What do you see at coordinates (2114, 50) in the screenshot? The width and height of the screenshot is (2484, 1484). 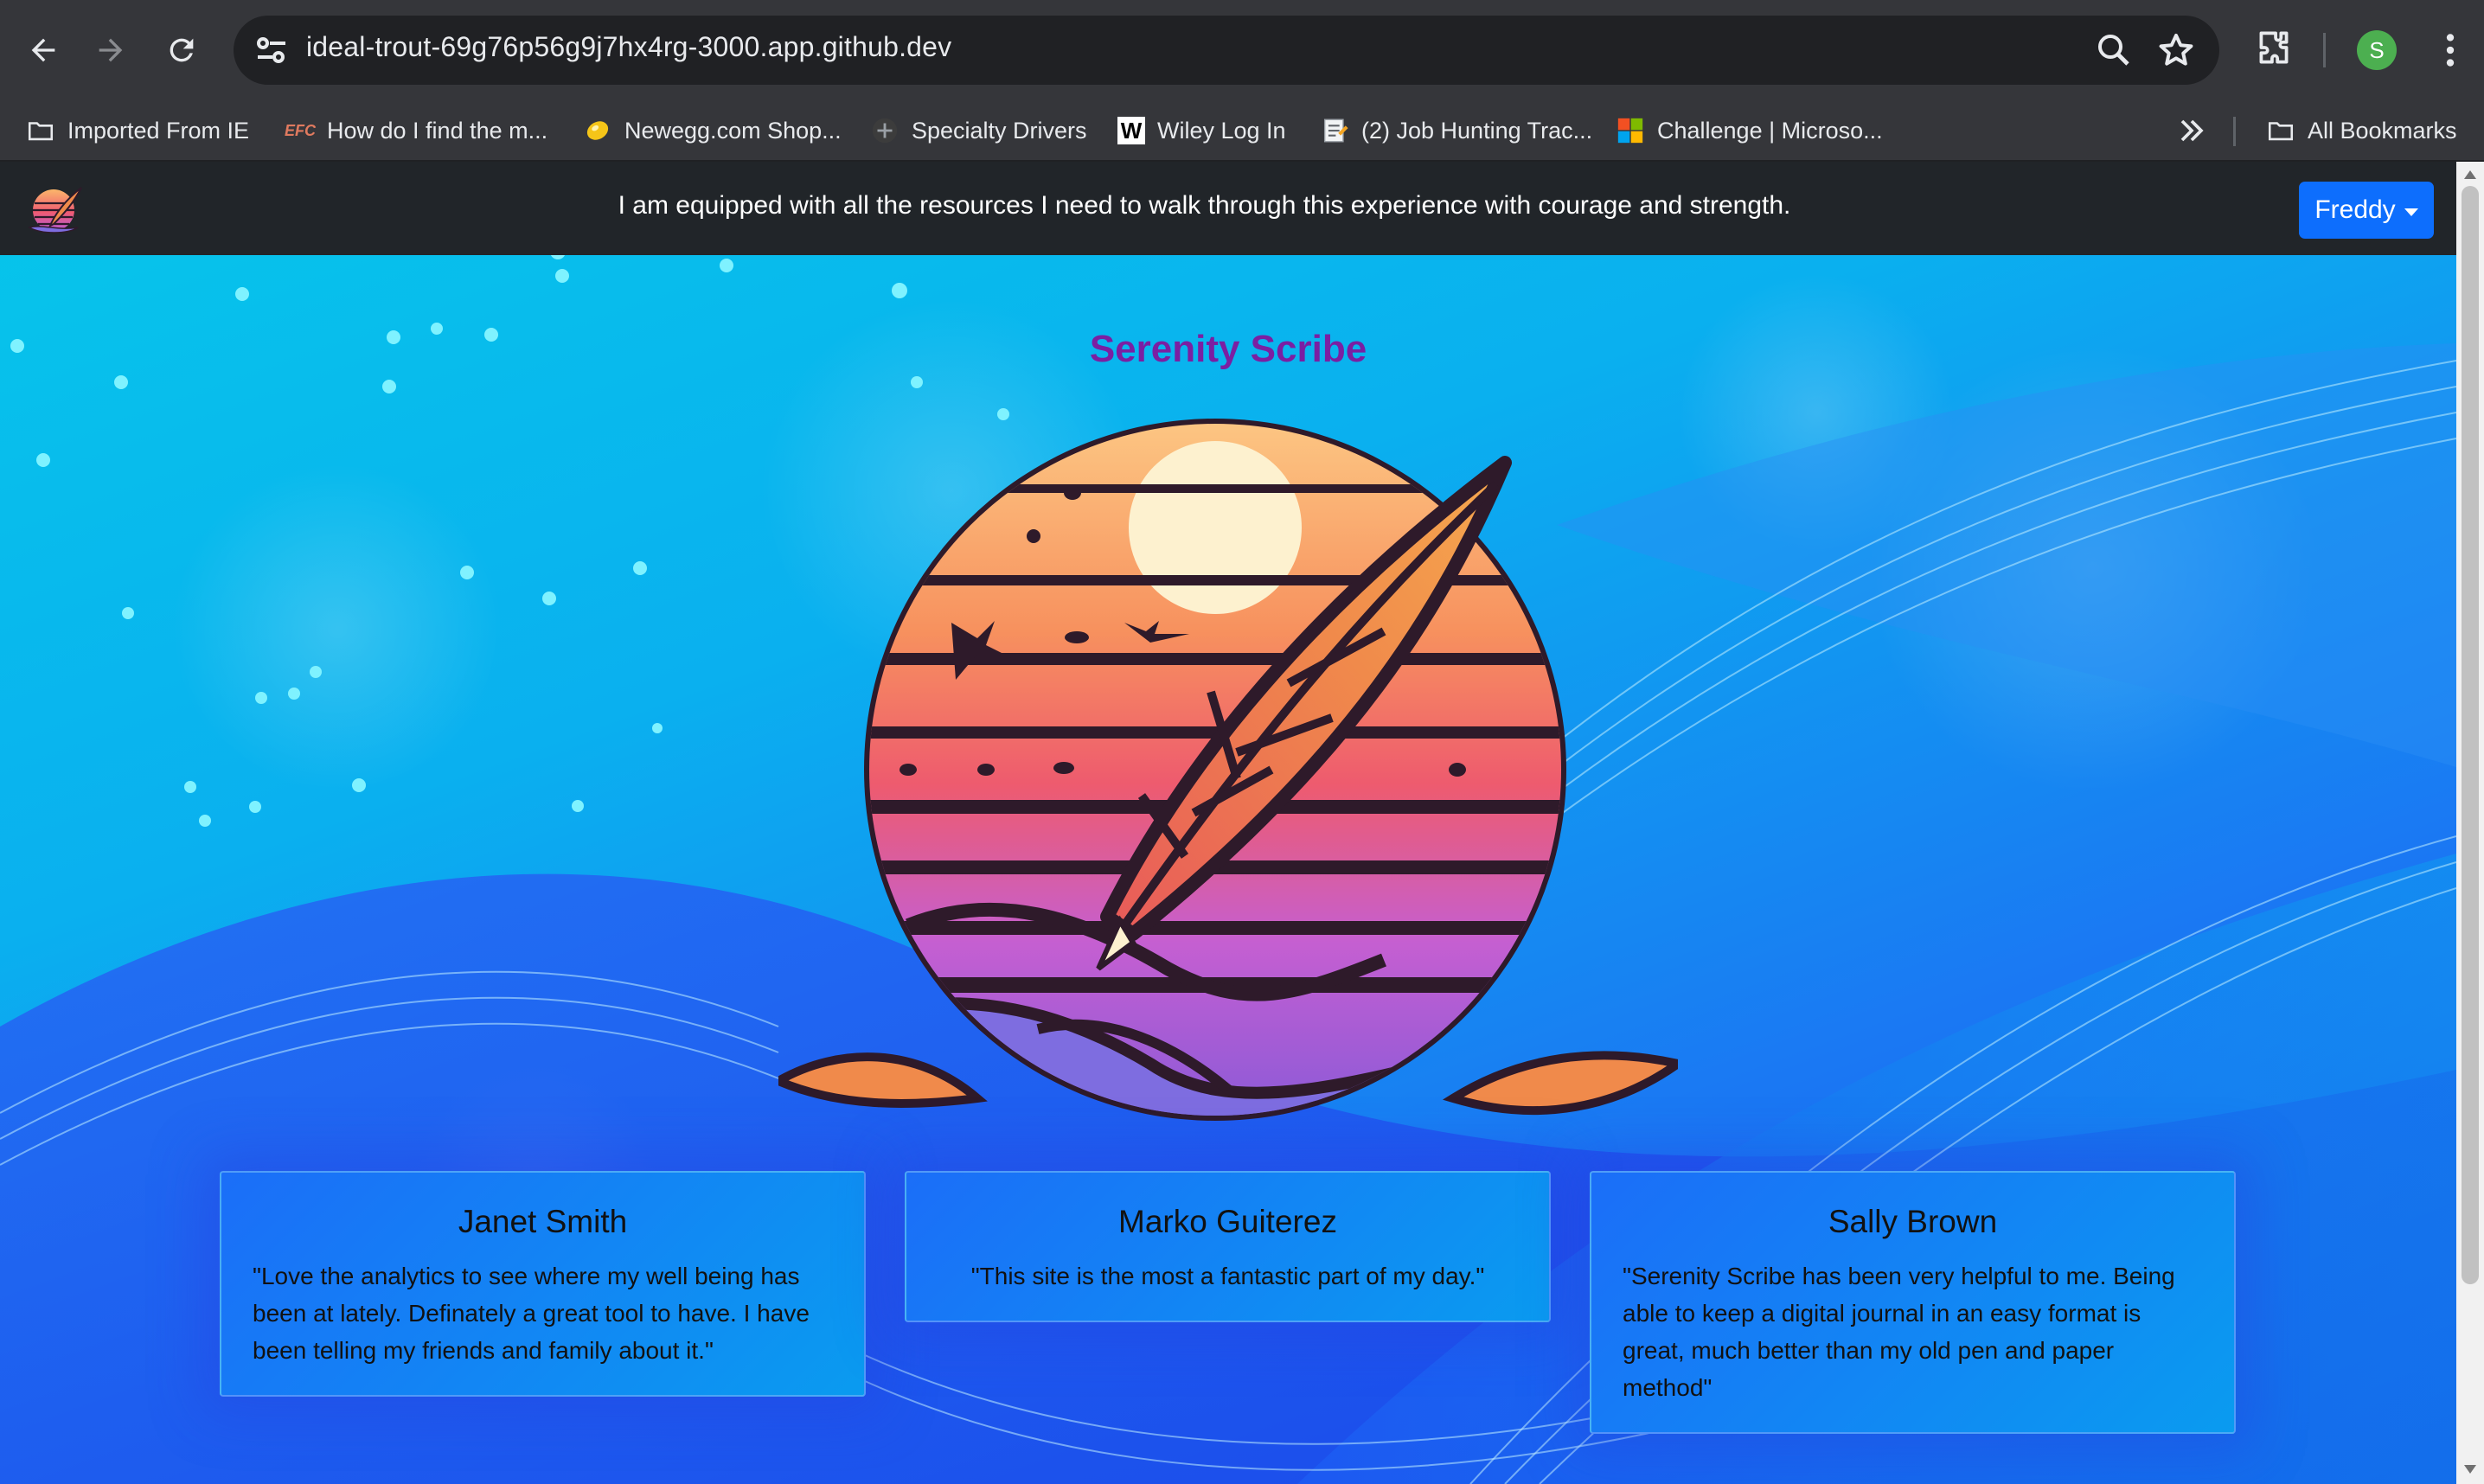 I see `zoom-icon` at bounding box center [2114, 50].